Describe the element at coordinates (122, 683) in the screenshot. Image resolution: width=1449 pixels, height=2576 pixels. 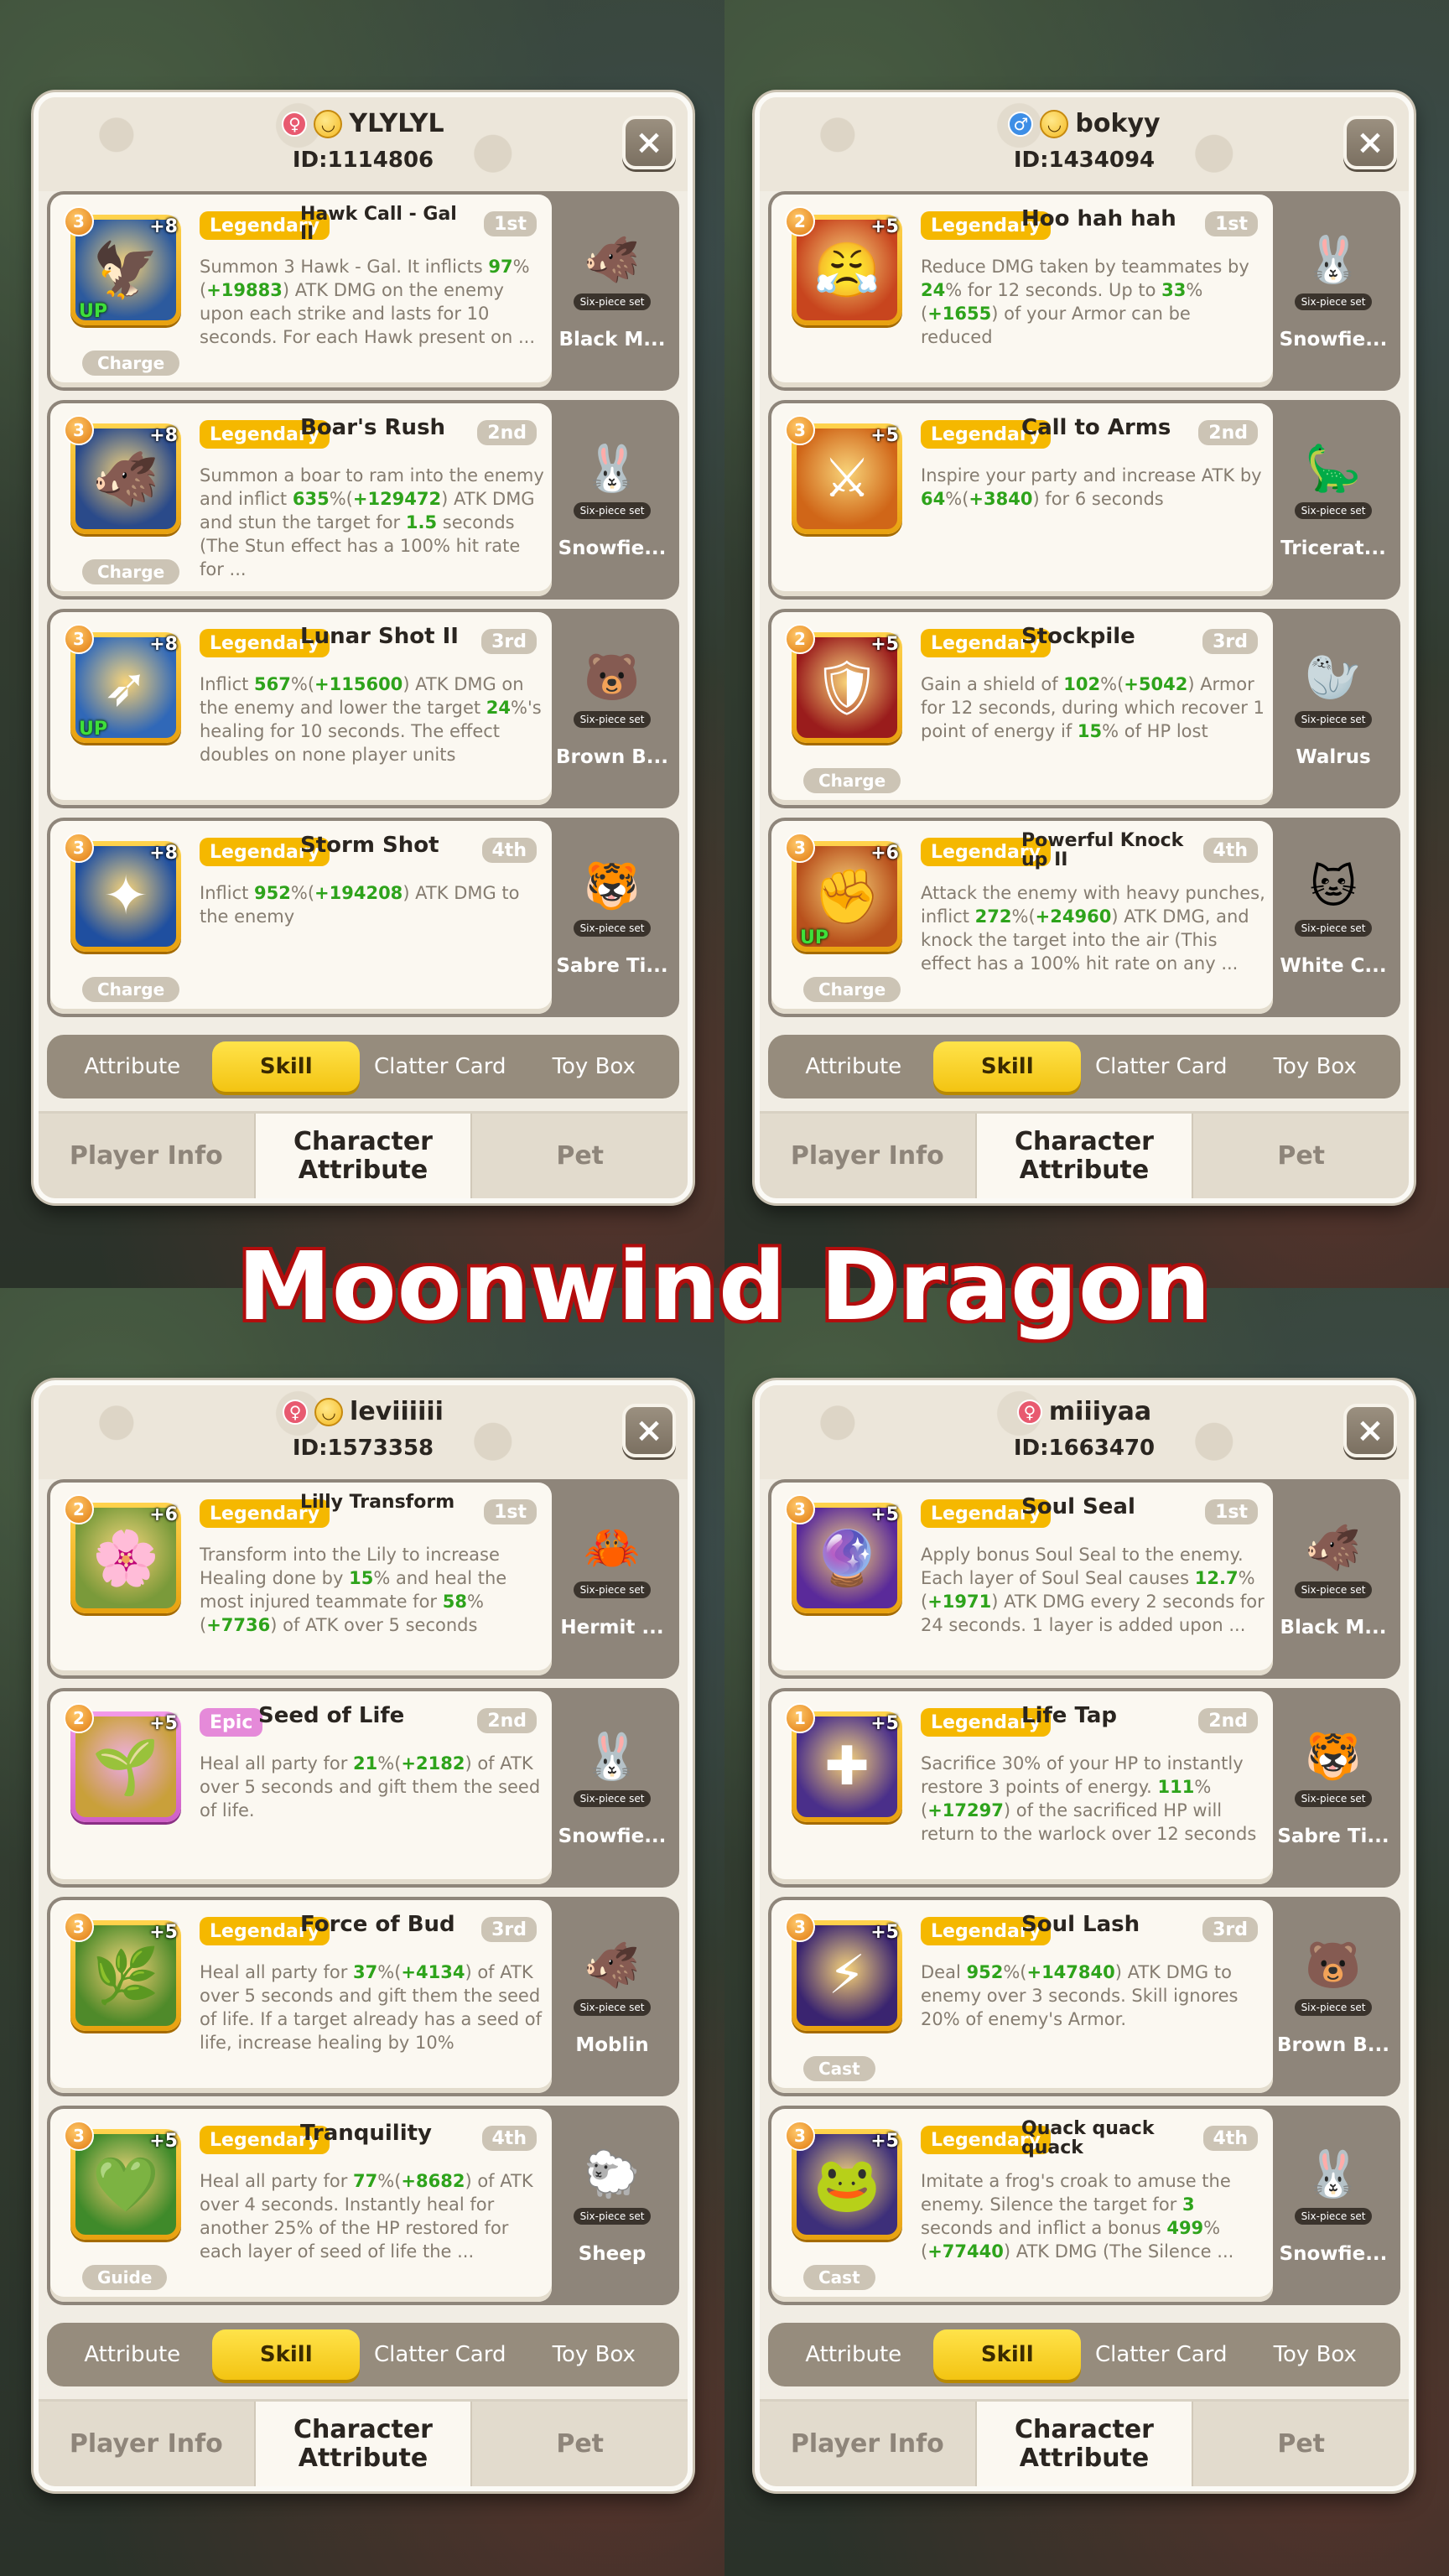
I see `skill-icon-frame: ➶ 3 +8 UP` at that location.